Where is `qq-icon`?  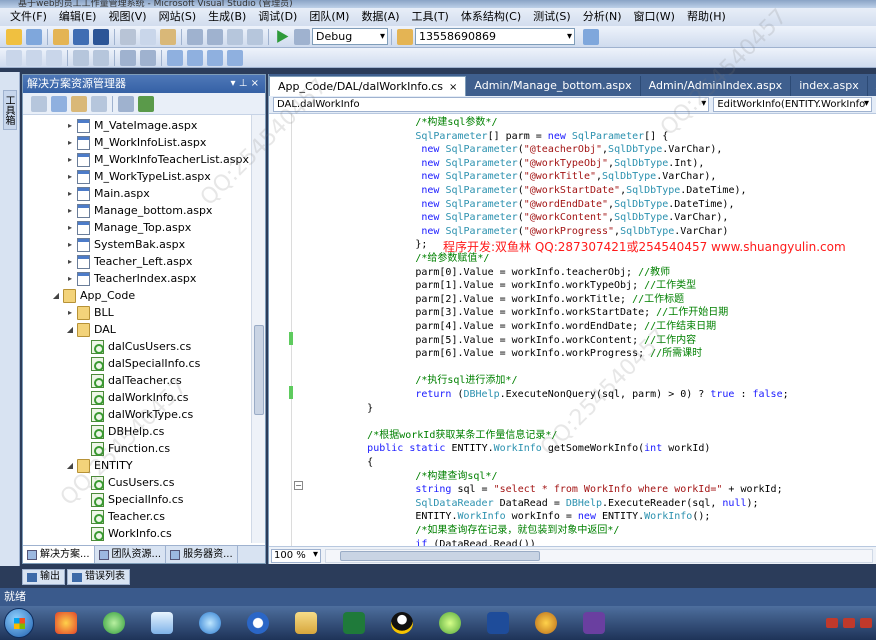
qq-icon is located at coordinates (402, 623).